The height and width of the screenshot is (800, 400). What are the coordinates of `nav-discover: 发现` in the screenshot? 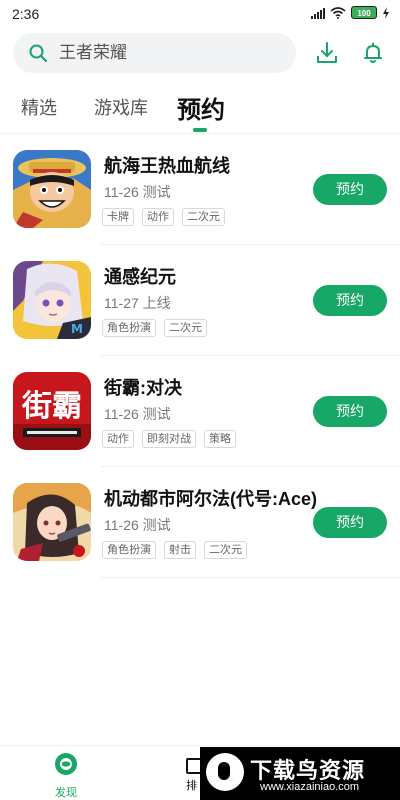 It's located at (66, 776).